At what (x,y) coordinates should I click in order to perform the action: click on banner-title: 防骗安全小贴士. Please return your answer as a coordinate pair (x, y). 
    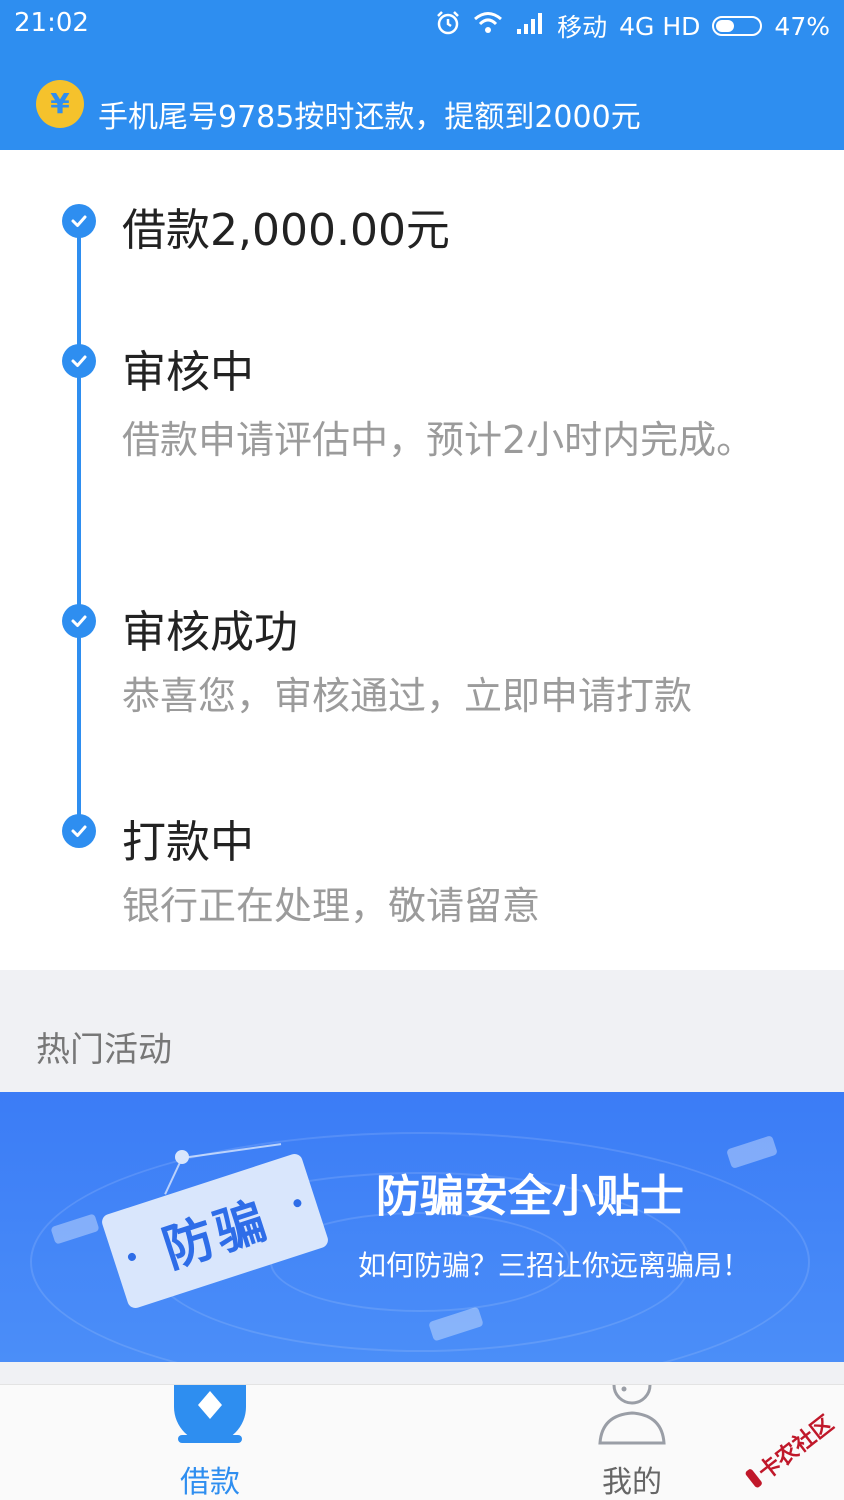
    Looking at the image, I should click on (530, 1196).